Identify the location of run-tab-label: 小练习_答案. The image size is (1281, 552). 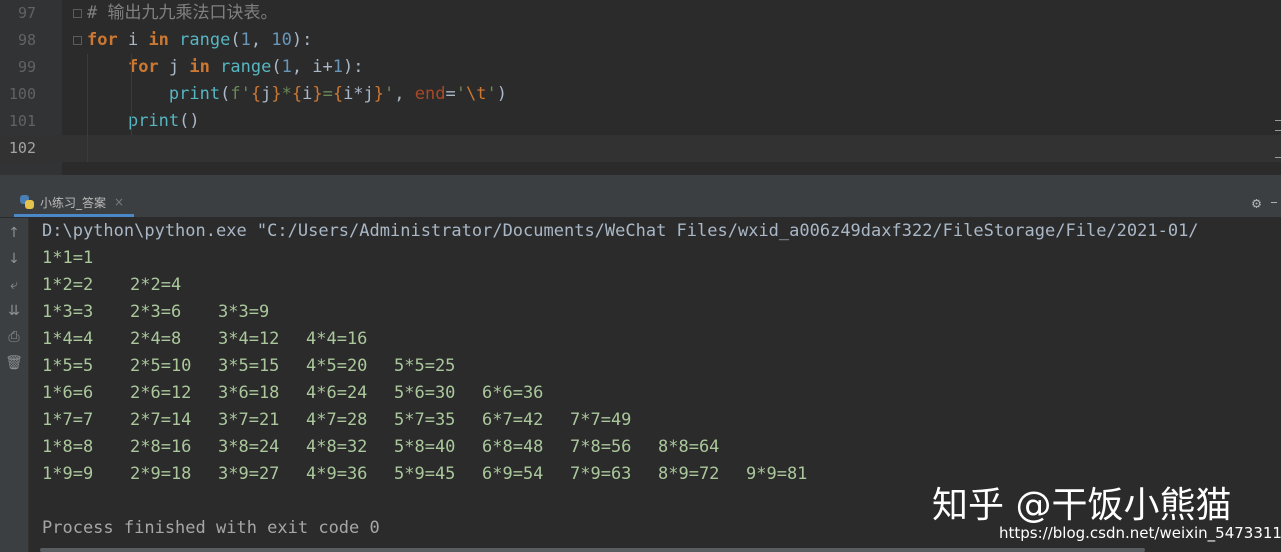
(73, 202).